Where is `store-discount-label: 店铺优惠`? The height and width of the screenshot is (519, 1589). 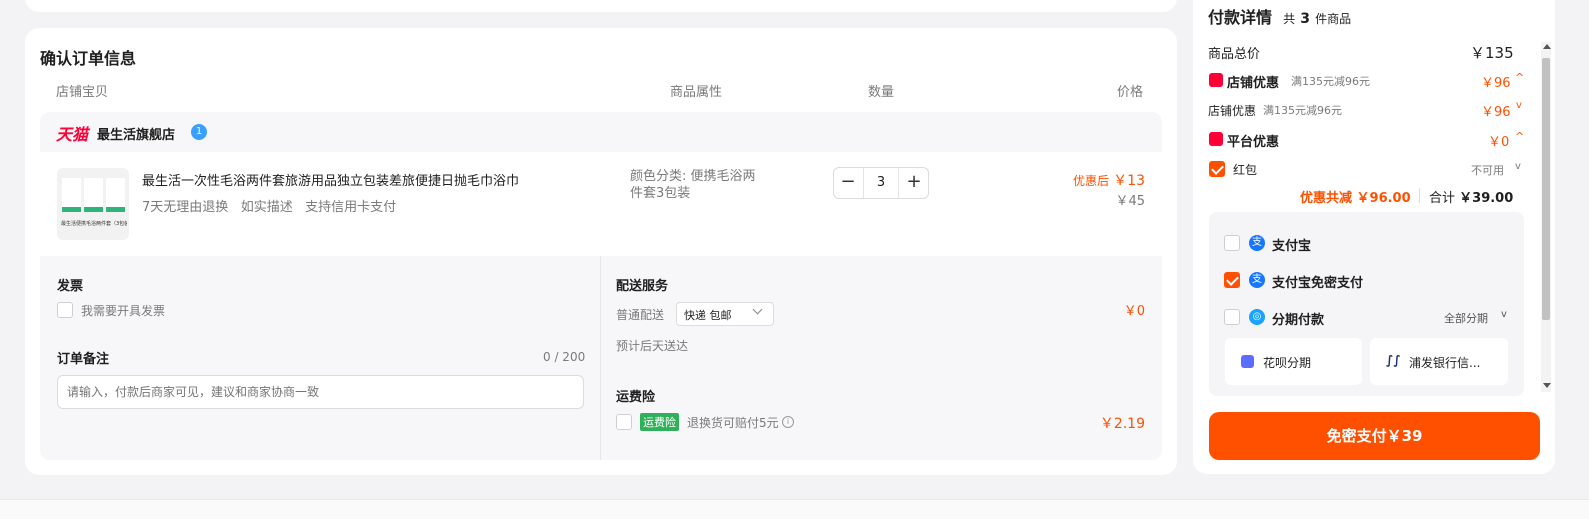 store-discount-label: 店铺优惠 is located at coordinates (1253, 81).